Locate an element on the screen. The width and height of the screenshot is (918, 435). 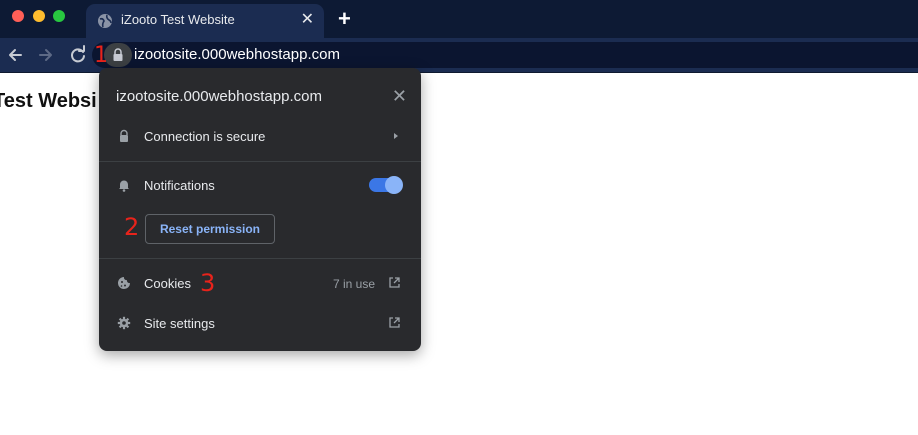
tab-strip: iZooto Test Website ✕ + is located at coordinates (459, 19).